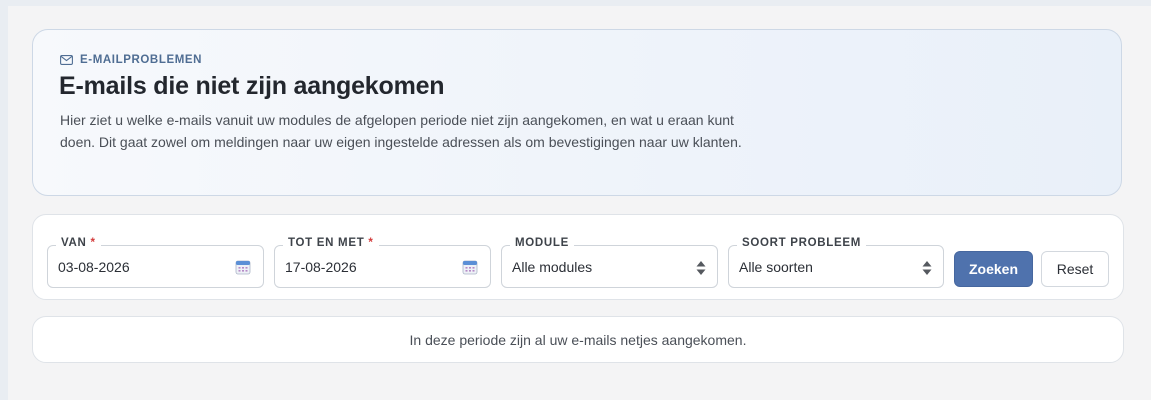 The image size is (1151, 400). Describe the element at coordinates (836, 262) in the screenshot. I see `problem-type-select: SOORT PROBLEEM Alle soorten` at that location.